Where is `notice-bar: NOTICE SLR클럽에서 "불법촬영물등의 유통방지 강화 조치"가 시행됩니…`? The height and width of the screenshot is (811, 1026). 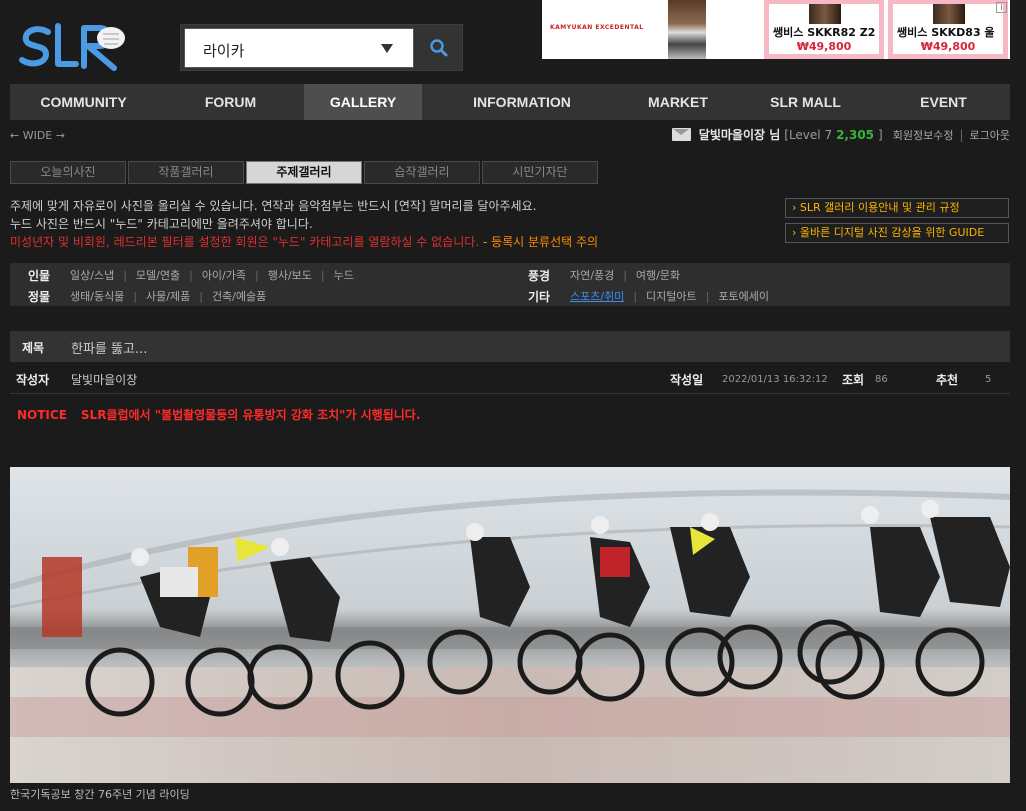 notice-bar: NOTICE SLR클럽에서 "불법촬영물등의 유통방지 강화 조치"가 시행됩니… is located at coordinates (218, 414).